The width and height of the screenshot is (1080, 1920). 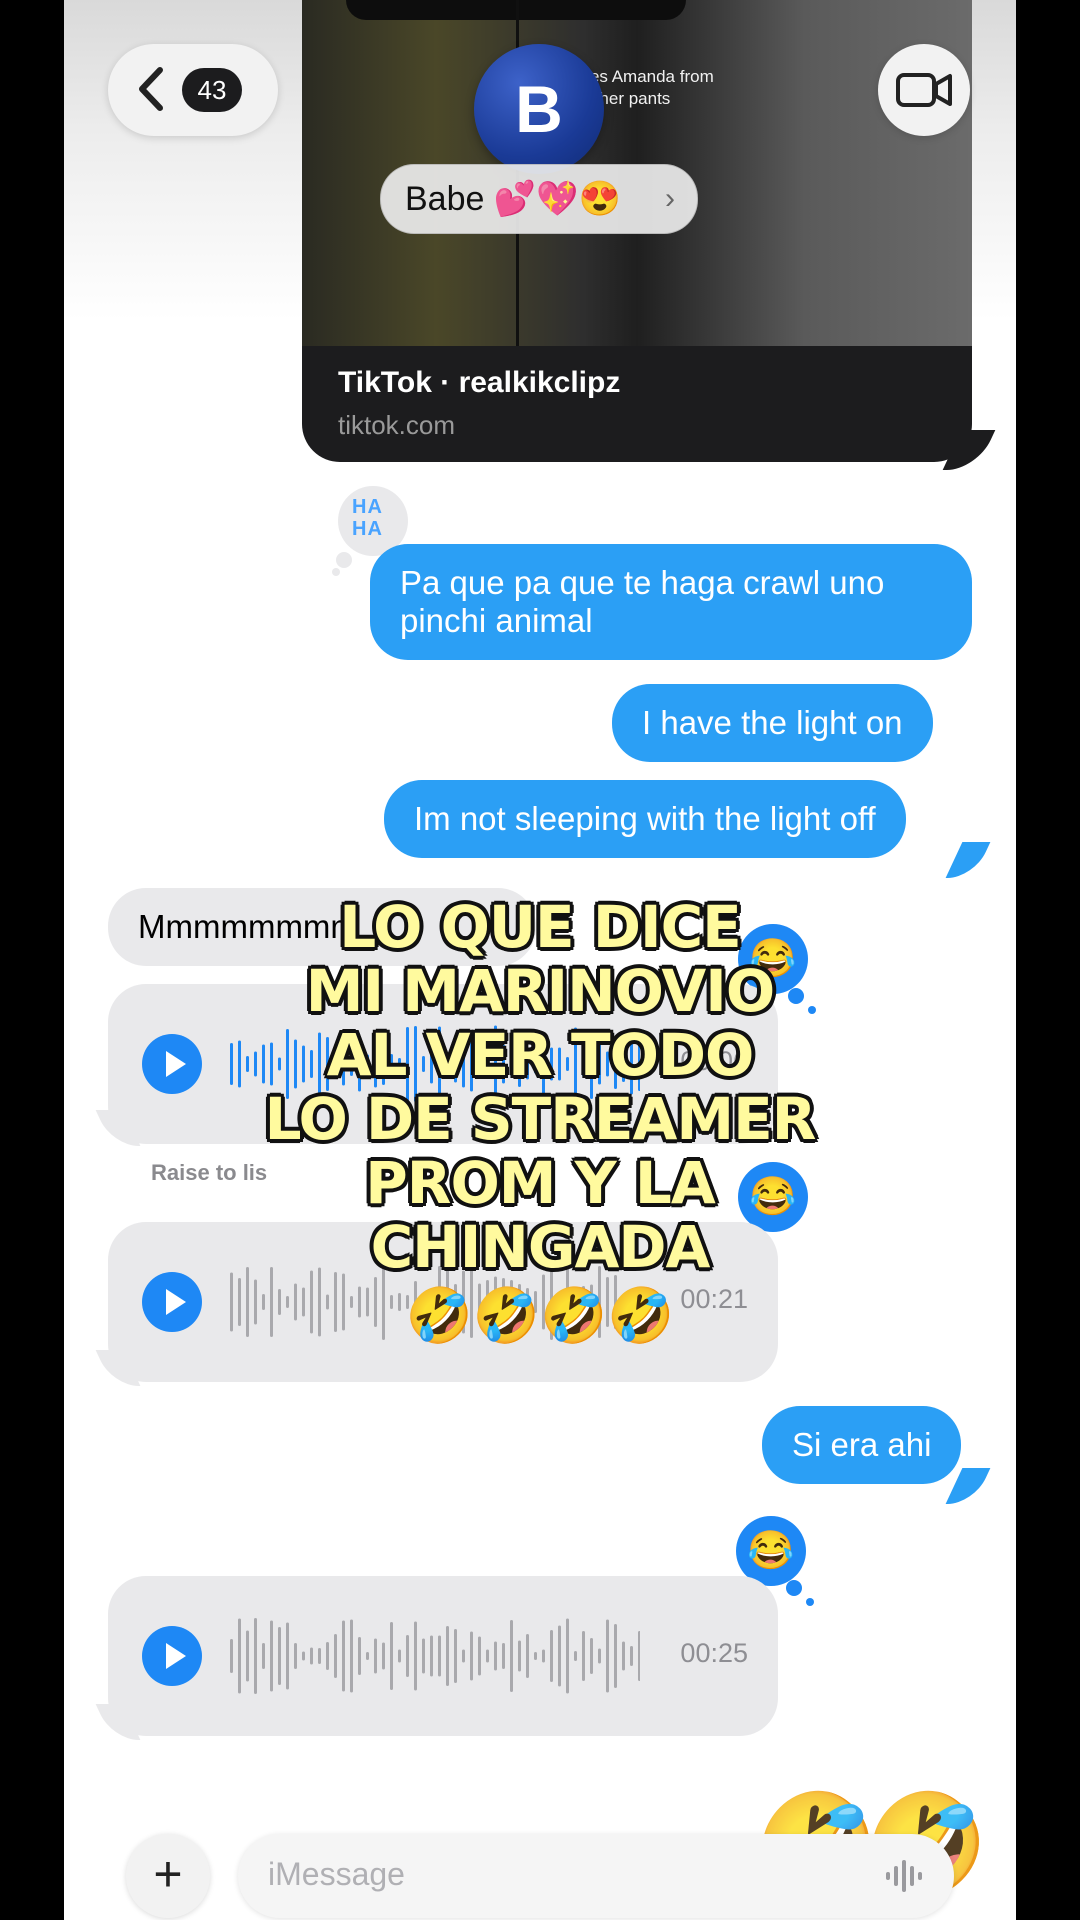 I want to click on audio-duration: 00:25, so click(x=714, y=1653).